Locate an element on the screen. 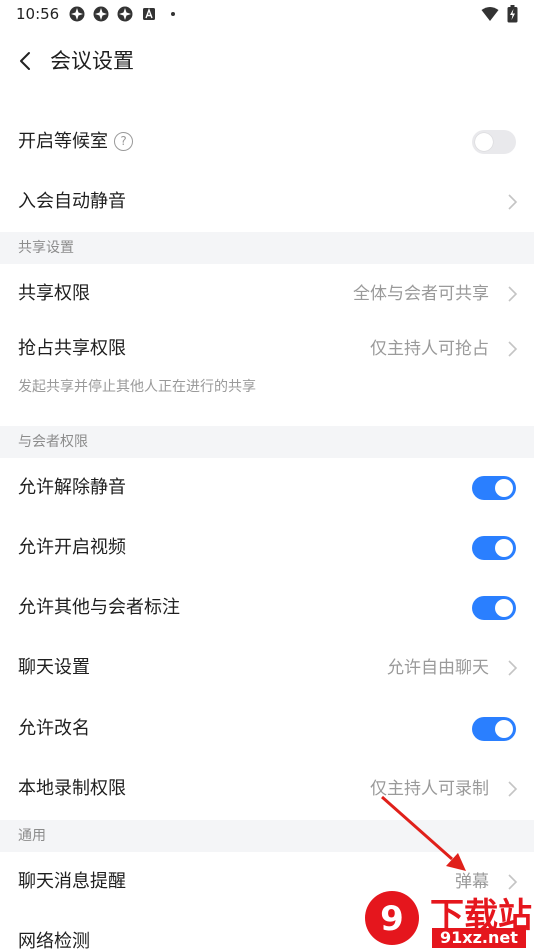 The height and width of the screenshot is (950, 534). site-watermark: 9 下载站 91xz.net is located at coordinates (449, 918).